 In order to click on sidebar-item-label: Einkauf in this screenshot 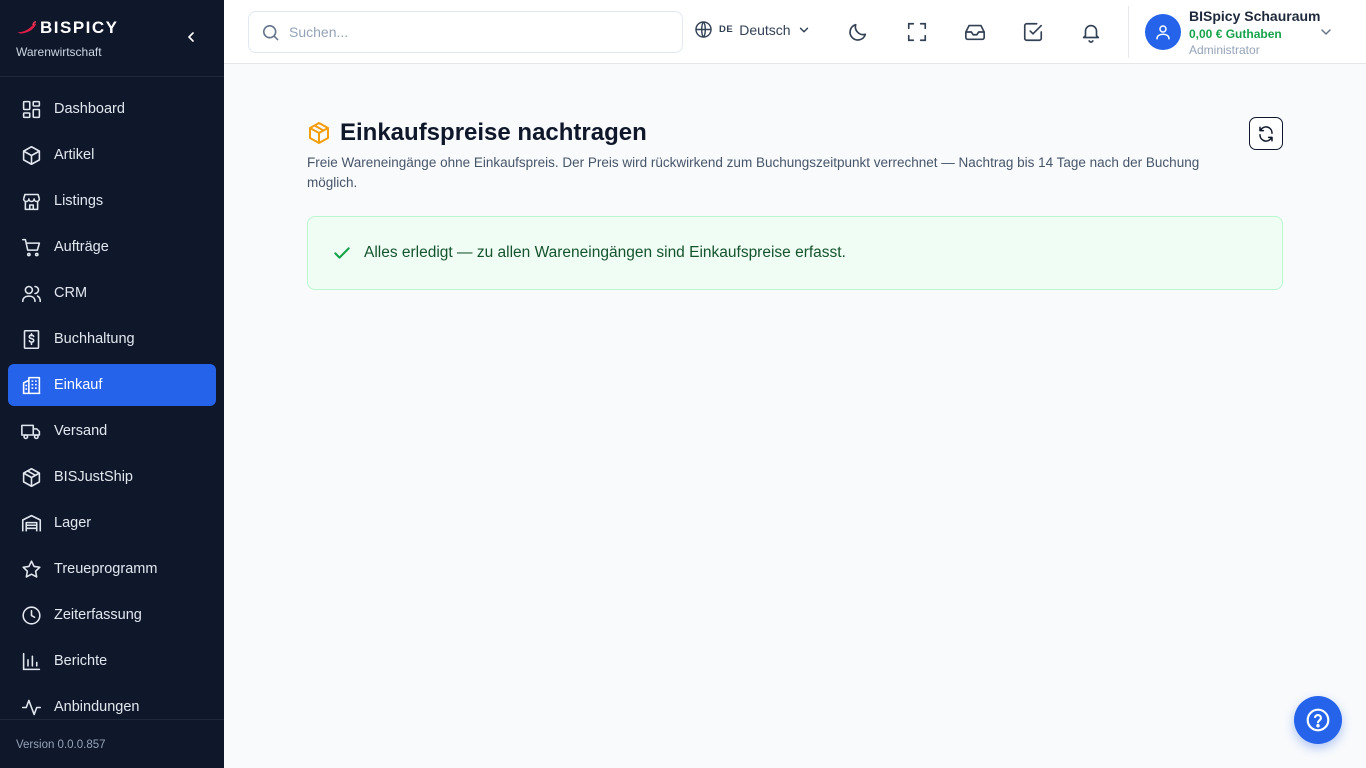, I will do `click(78, 385)`.